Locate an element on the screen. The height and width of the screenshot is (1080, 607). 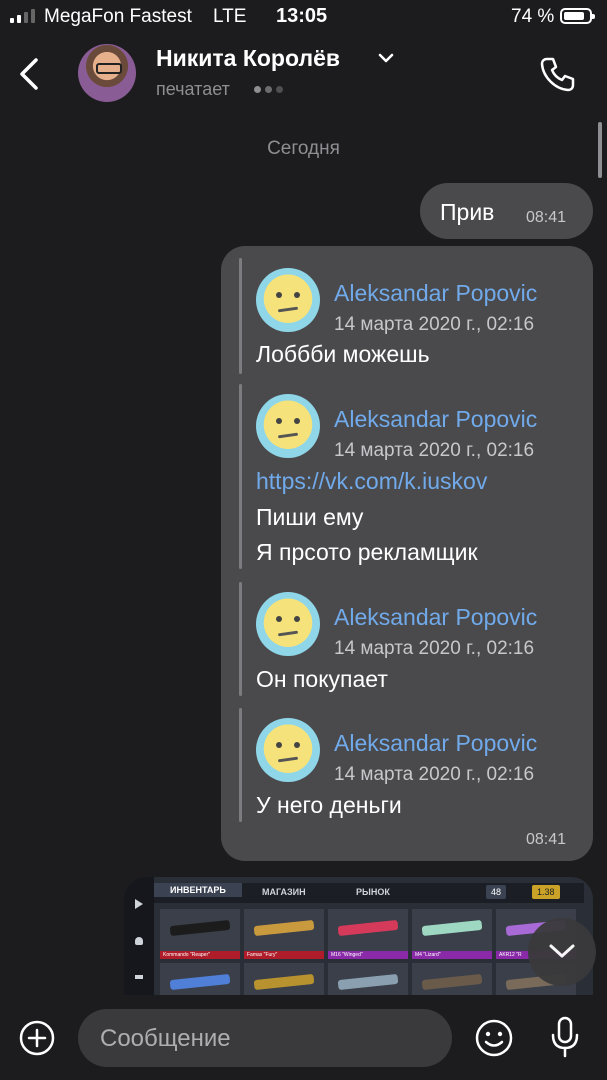
battery-icon is located at coordinates (577, 16).